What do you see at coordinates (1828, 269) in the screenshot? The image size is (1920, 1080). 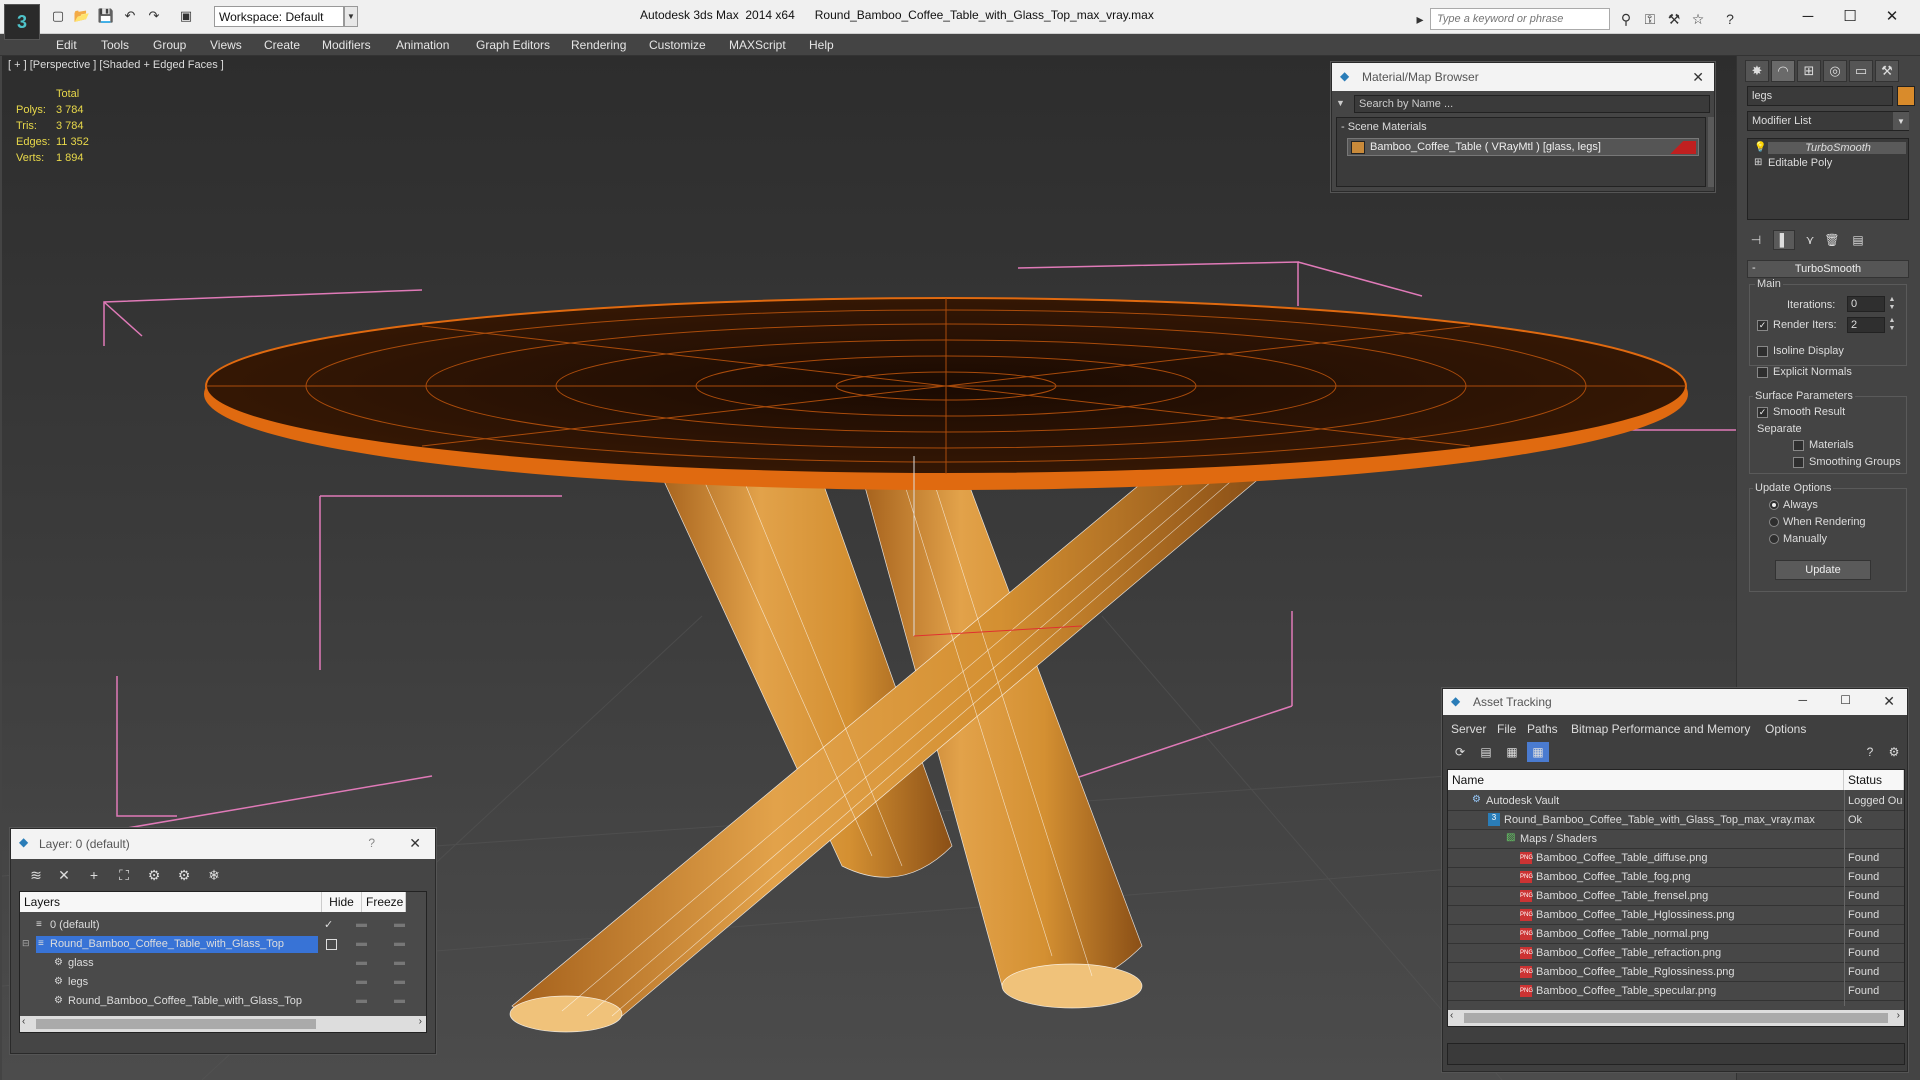 I see `turbosmooth-rollout-header: - TurboSmooth` at bounding box center [1828, 269].